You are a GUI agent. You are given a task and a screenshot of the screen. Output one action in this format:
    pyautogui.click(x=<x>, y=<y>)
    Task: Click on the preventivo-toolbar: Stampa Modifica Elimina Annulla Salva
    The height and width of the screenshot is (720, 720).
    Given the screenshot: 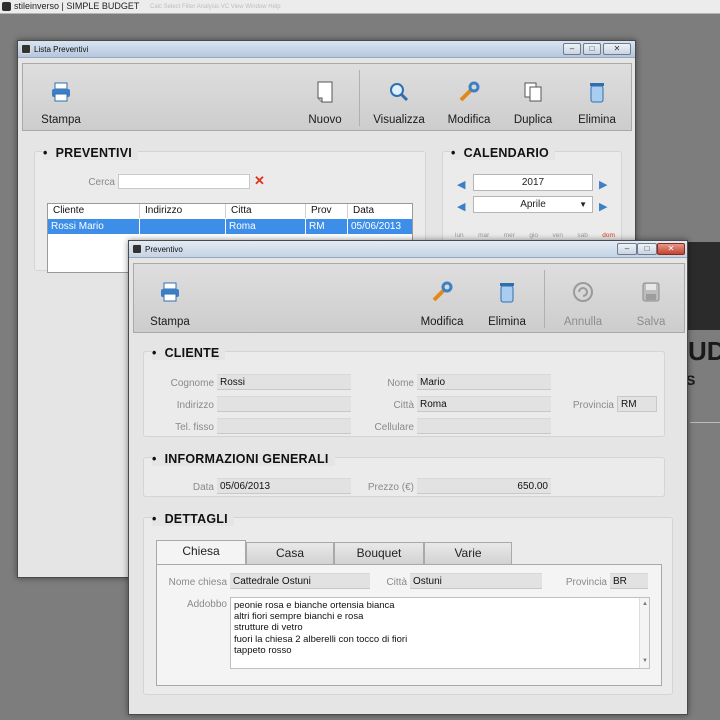 What is the action you would take?
    pyautogui.click(x=409, y=298)
    